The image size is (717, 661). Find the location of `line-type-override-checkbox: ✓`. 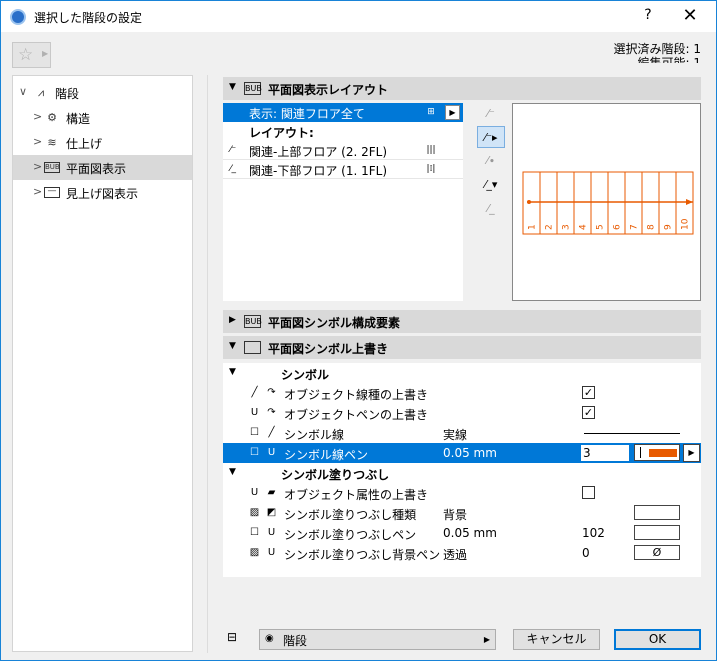

line-type-override-checkbox: ✓ is located at coordinates (588, 392).